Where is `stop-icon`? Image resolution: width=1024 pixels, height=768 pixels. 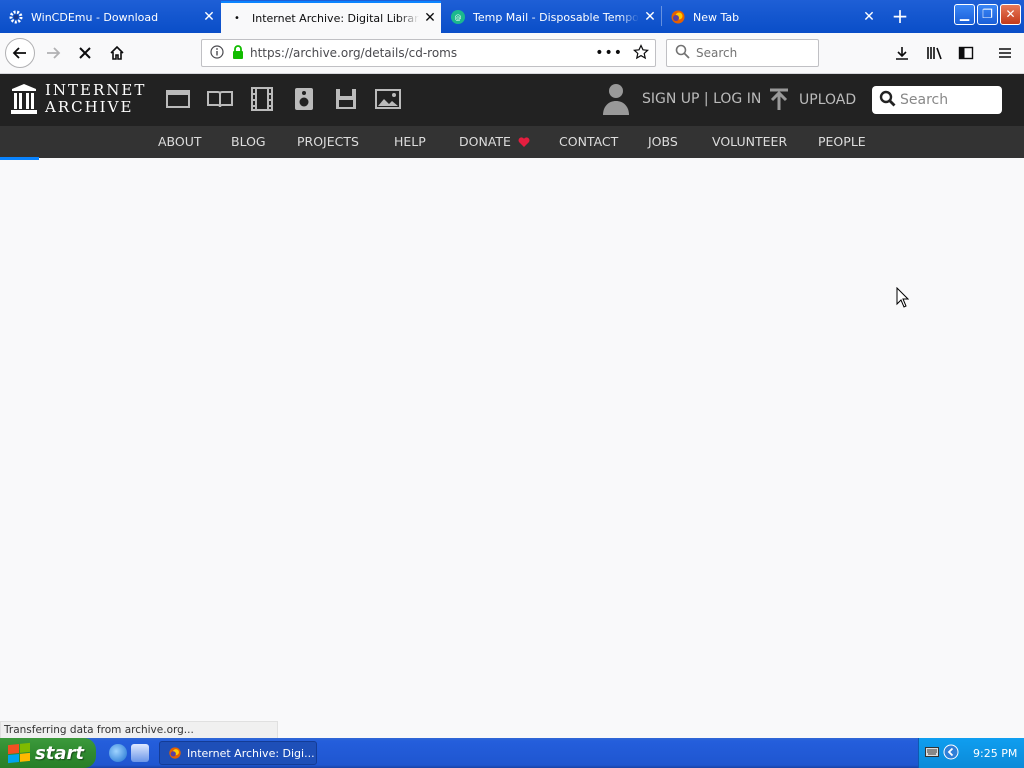 stop-icon is located at coordinates (85, 53).